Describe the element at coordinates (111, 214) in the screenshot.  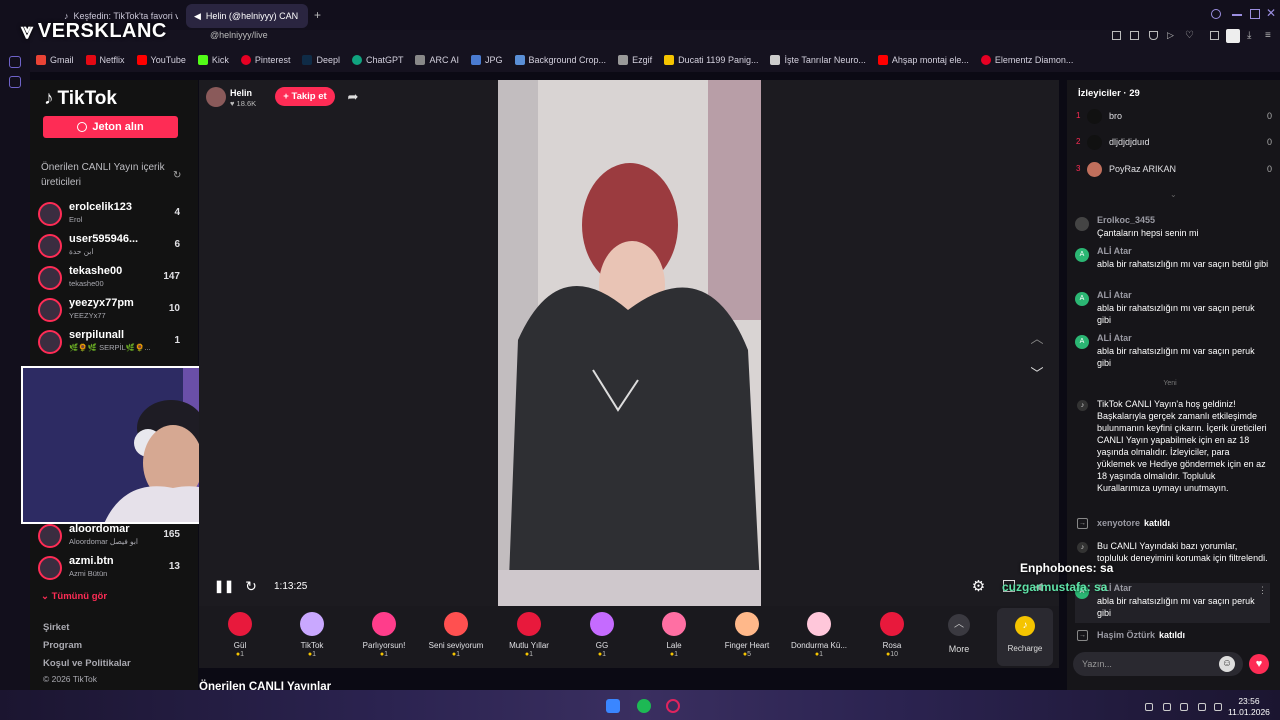
I see `creator-item: erolcelik123 Erol 4` at that location.